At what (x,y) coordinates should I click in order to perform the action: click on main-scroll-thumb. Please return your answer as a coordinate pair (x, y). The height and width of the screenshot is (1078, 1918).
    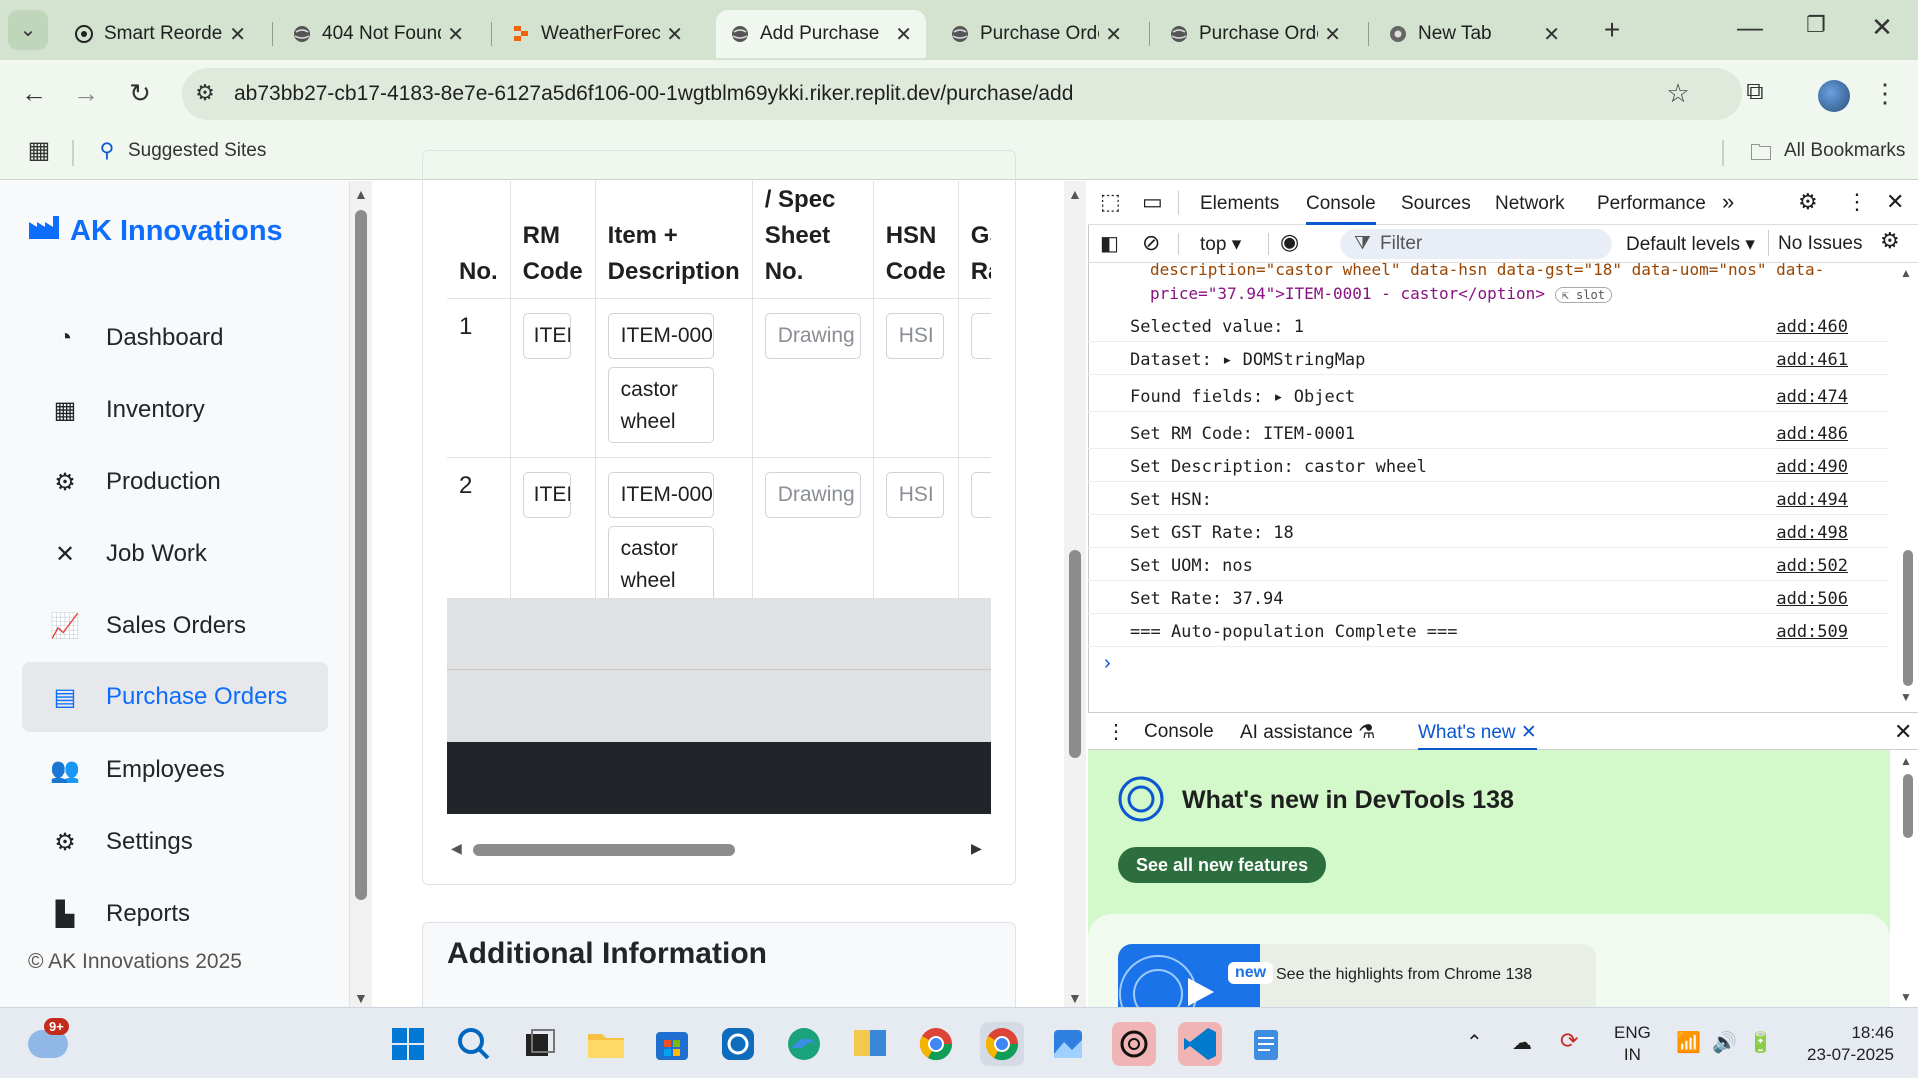
    Looking at the image, I should click on (1075, 654).